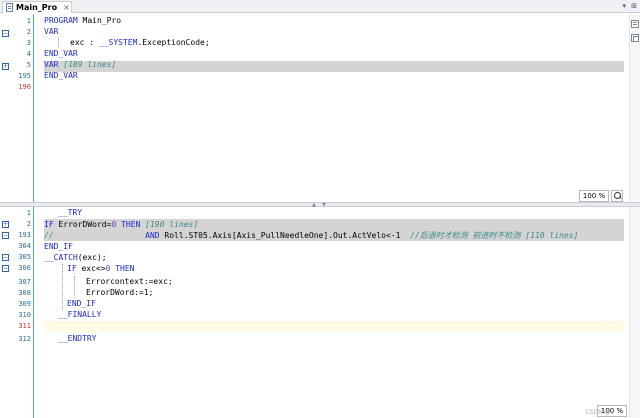 This screenshot has width=640, height=418. Describe the element at coordinates (594, 196) in the screenshot. I see `zoom-level: 100 %` at that location.